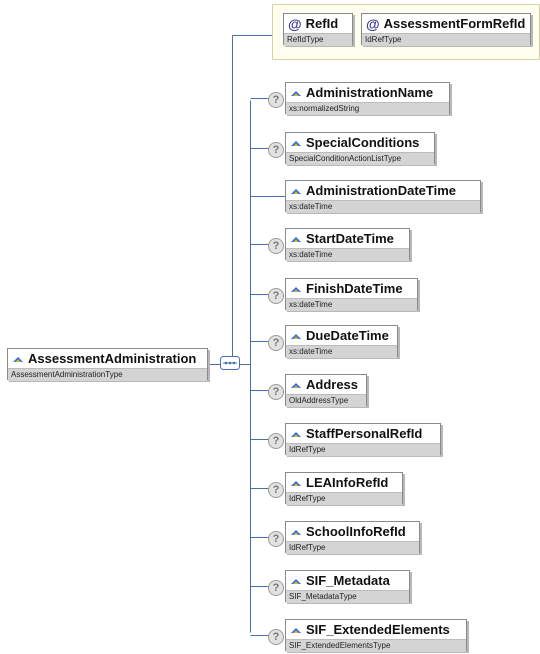 The height and width of the screenshot is (654, 540). I want to click on attribute-name: RefId, so click(322, 23).